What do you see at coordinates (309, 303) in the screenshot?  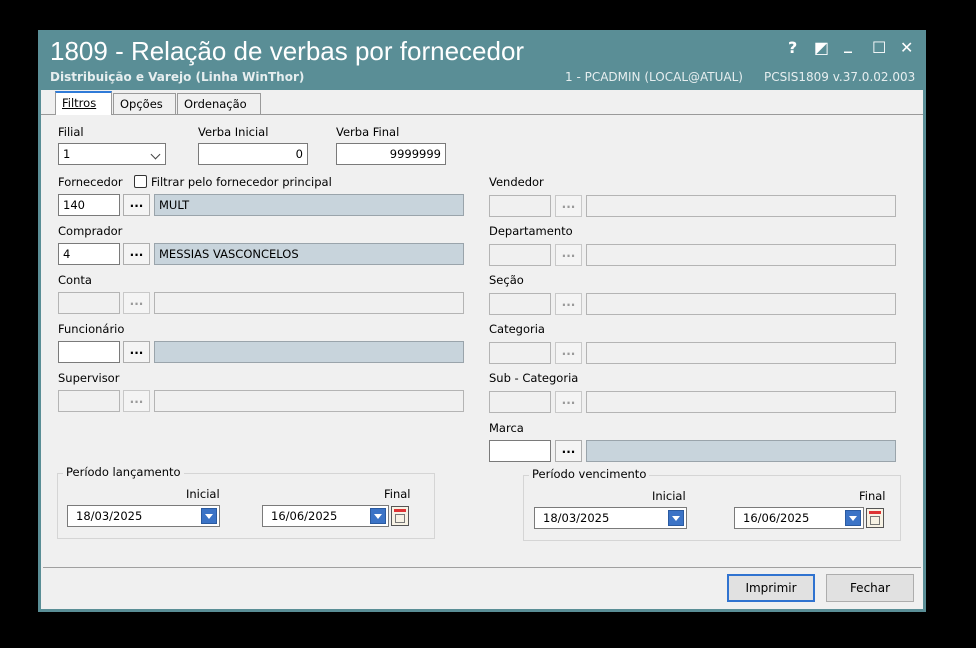 I see `conta-name-field` at bounding box center [309, 303].